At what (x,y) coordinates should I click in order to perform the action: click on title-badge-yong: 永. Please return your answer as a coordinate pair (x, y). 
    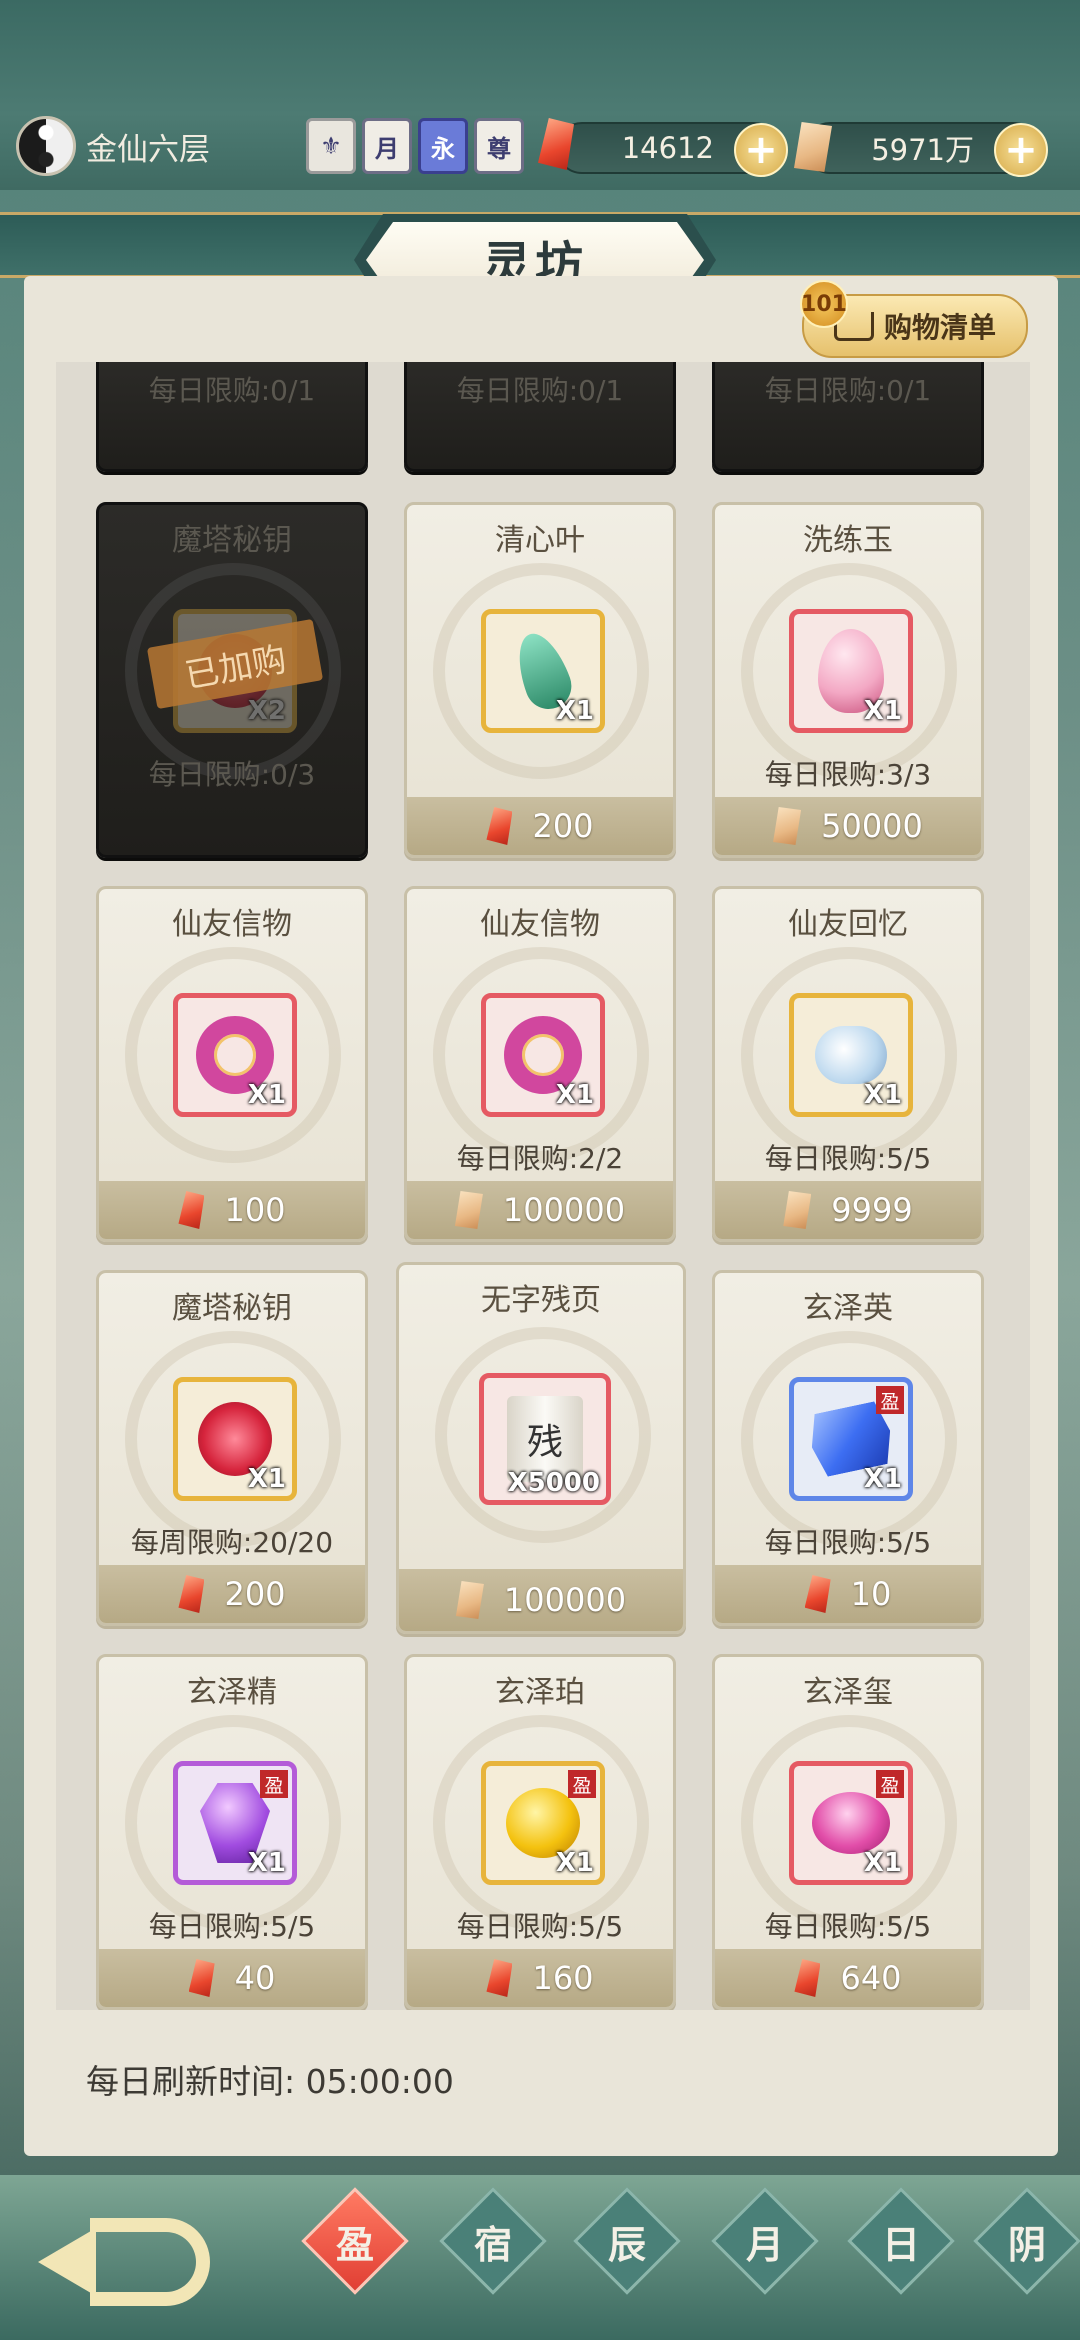
    Looking at the image, I should click on (443, 146).